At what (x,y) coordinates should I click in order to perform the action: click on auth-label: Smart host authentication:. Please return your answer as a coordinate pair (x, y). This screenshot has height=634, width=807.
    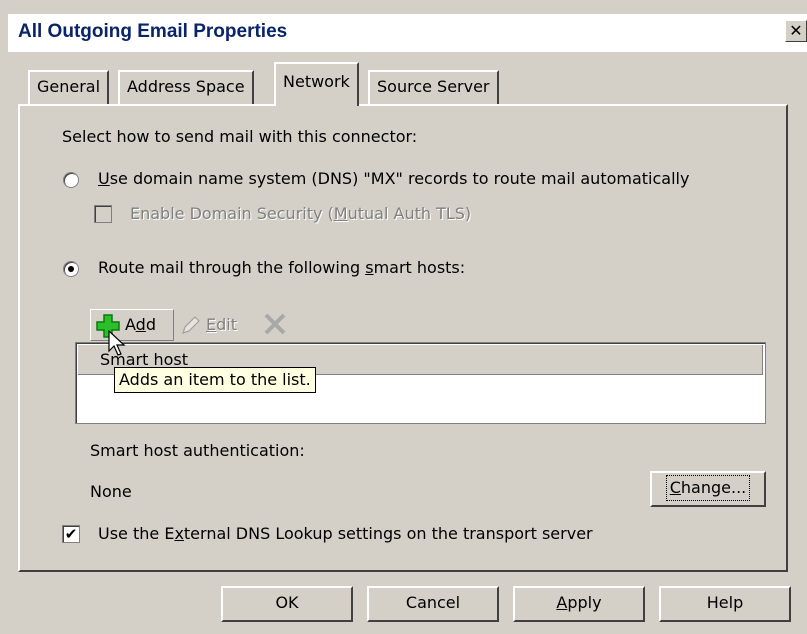
    Looking at the image, I should click on (197, 450).